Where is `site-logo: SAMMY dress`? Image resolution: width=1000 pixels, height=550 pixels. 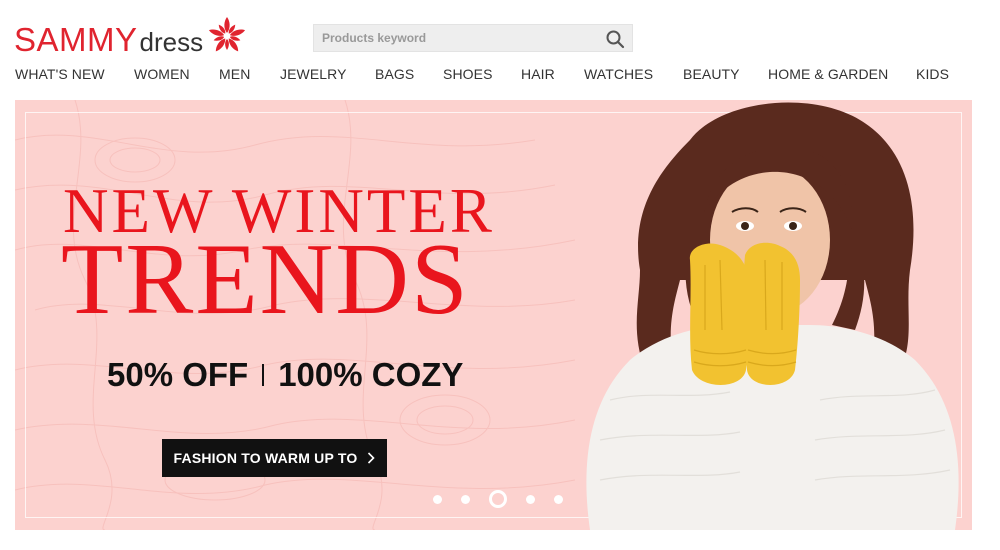 site-logo: SAMMY dress is located at coordinates (131, 37).